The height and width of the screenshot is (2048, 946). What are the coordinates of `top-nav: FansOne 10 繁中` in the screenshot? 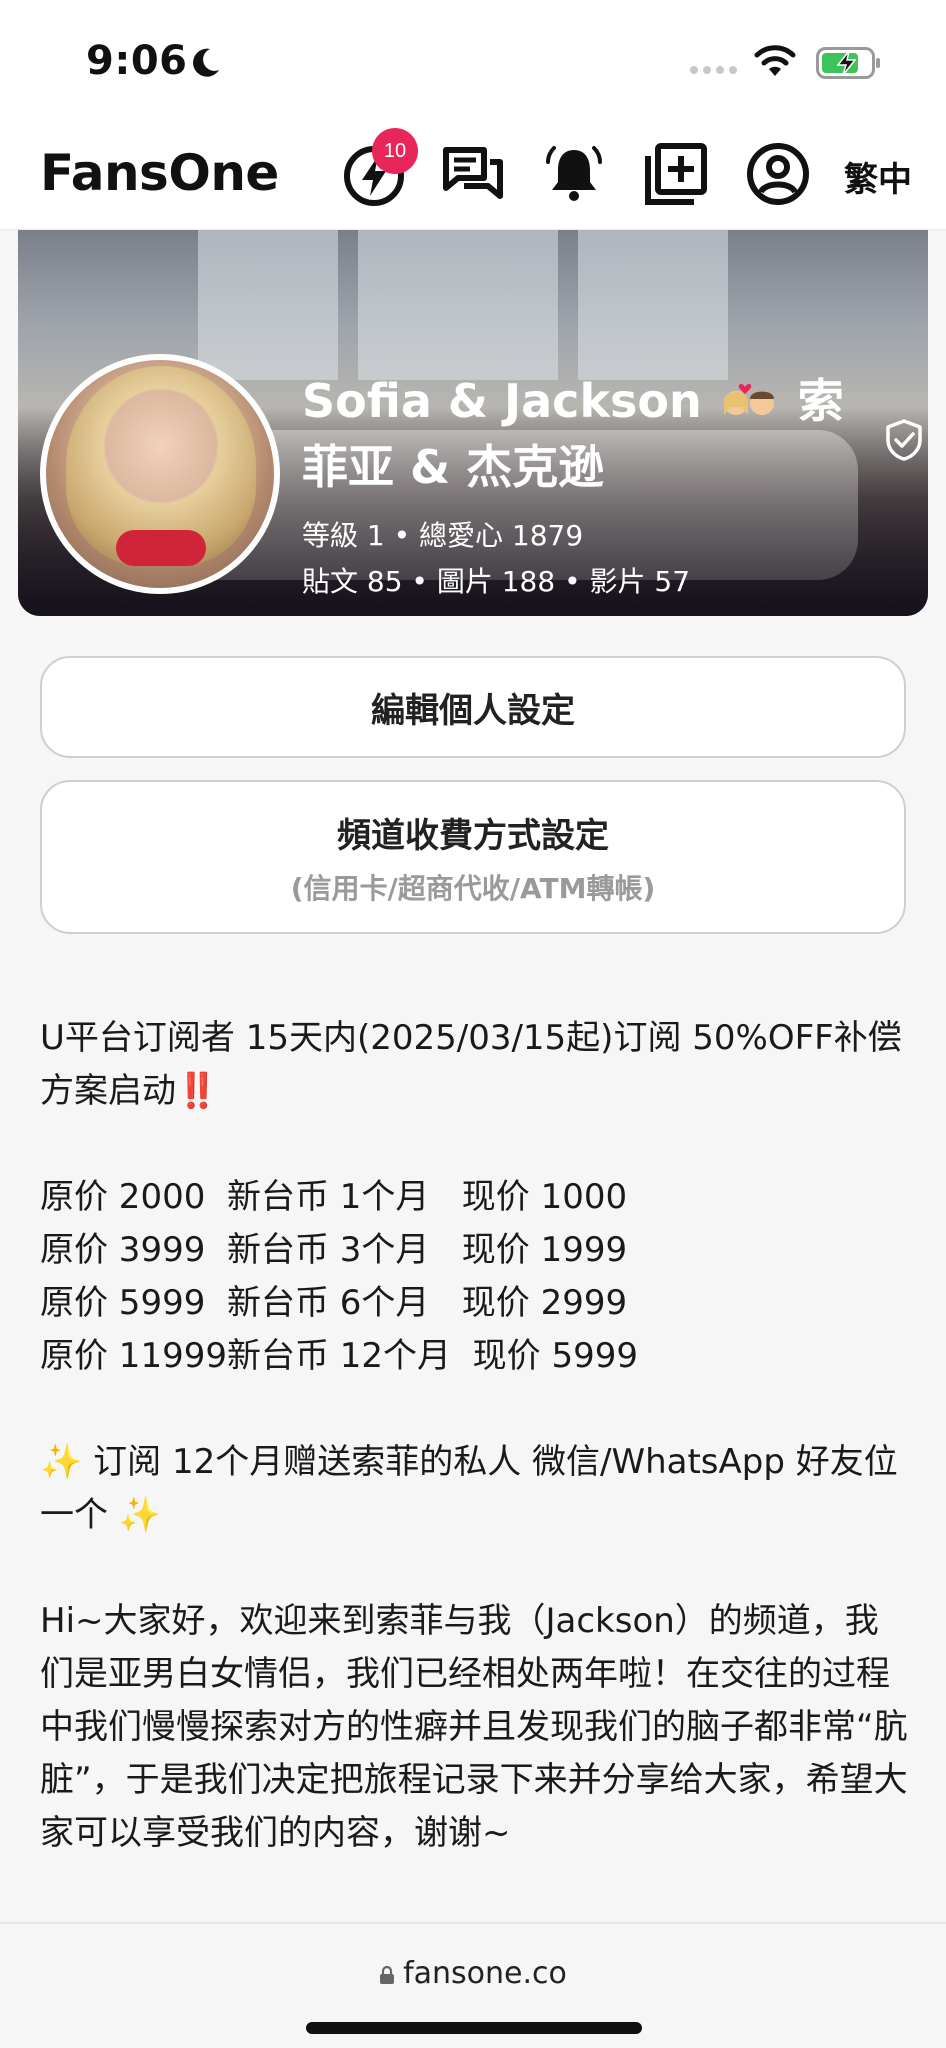 It's located at (473, 174).